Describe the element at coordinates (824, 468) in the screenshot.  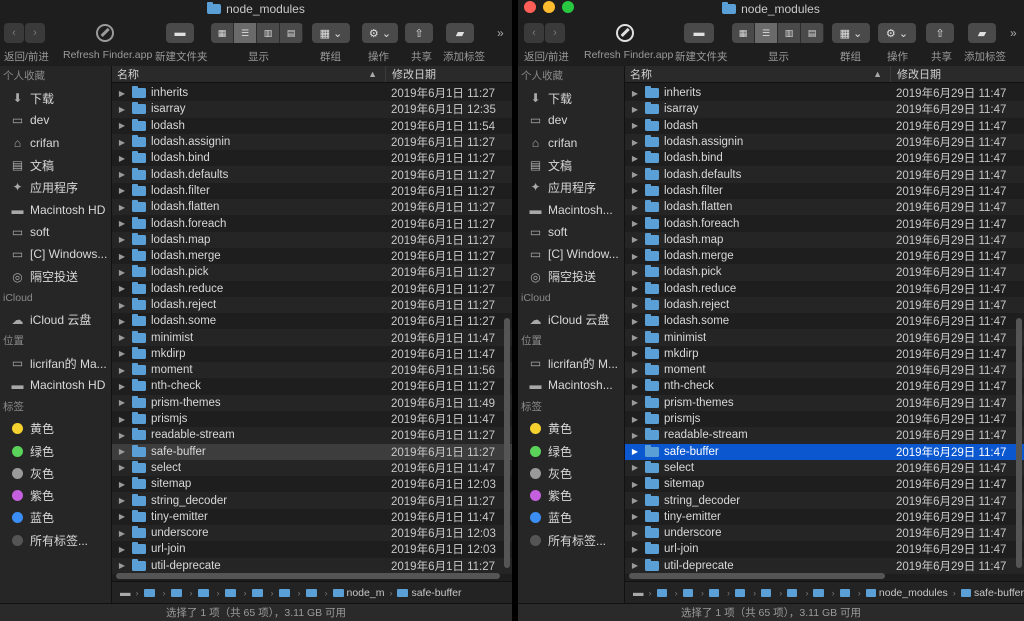
I see `table-row: ▶ select 2019年6月29日 11:47` at that location.